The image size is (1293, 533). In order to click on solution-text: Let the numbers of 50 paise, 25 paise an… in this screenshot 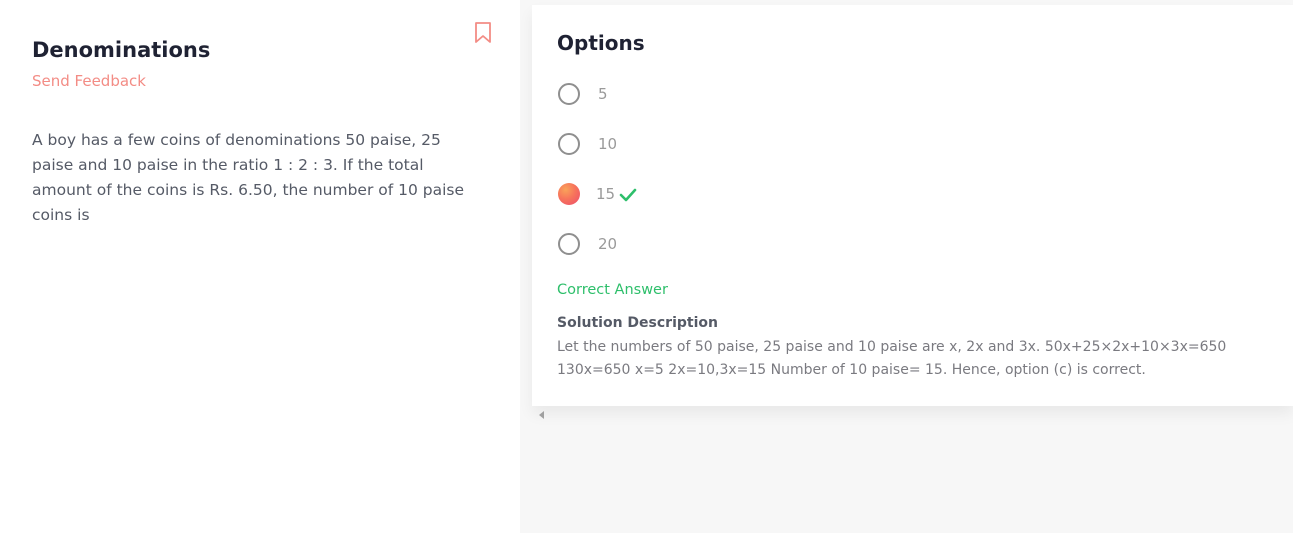, I will do `click(892, 358)`.